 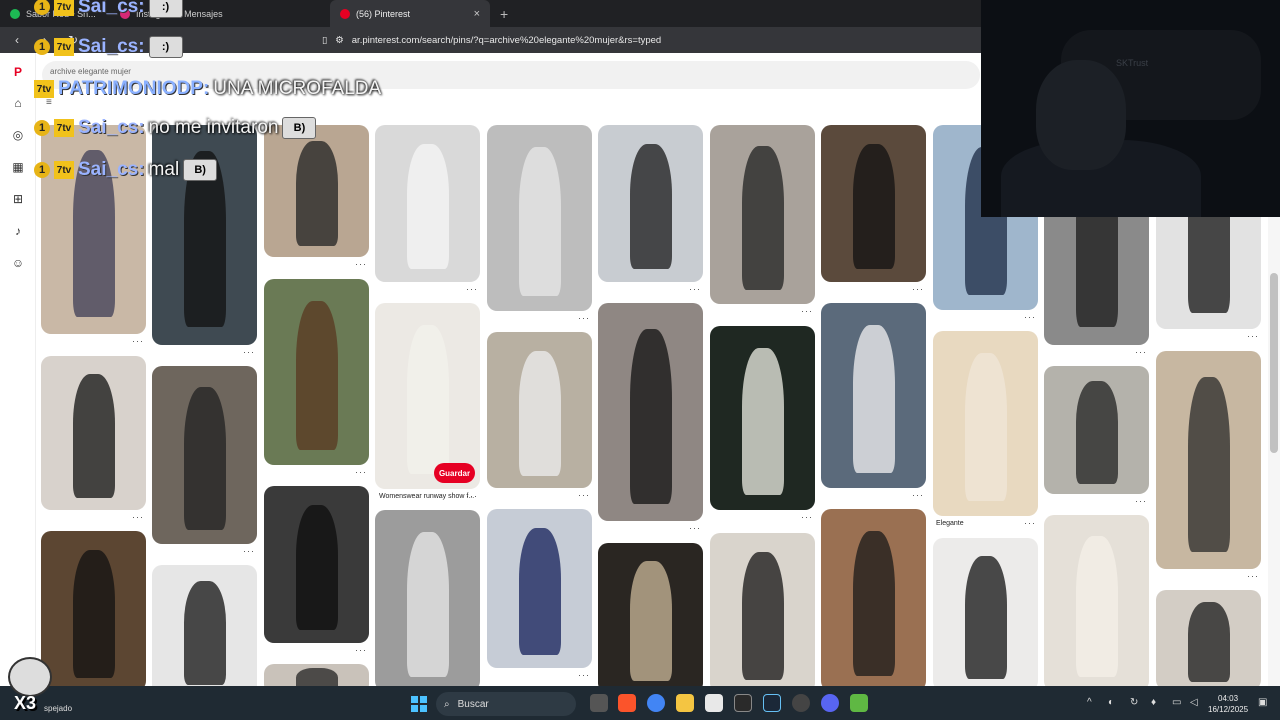 I want to click on notifications-icon: ♪, so click(x=18, y=231).